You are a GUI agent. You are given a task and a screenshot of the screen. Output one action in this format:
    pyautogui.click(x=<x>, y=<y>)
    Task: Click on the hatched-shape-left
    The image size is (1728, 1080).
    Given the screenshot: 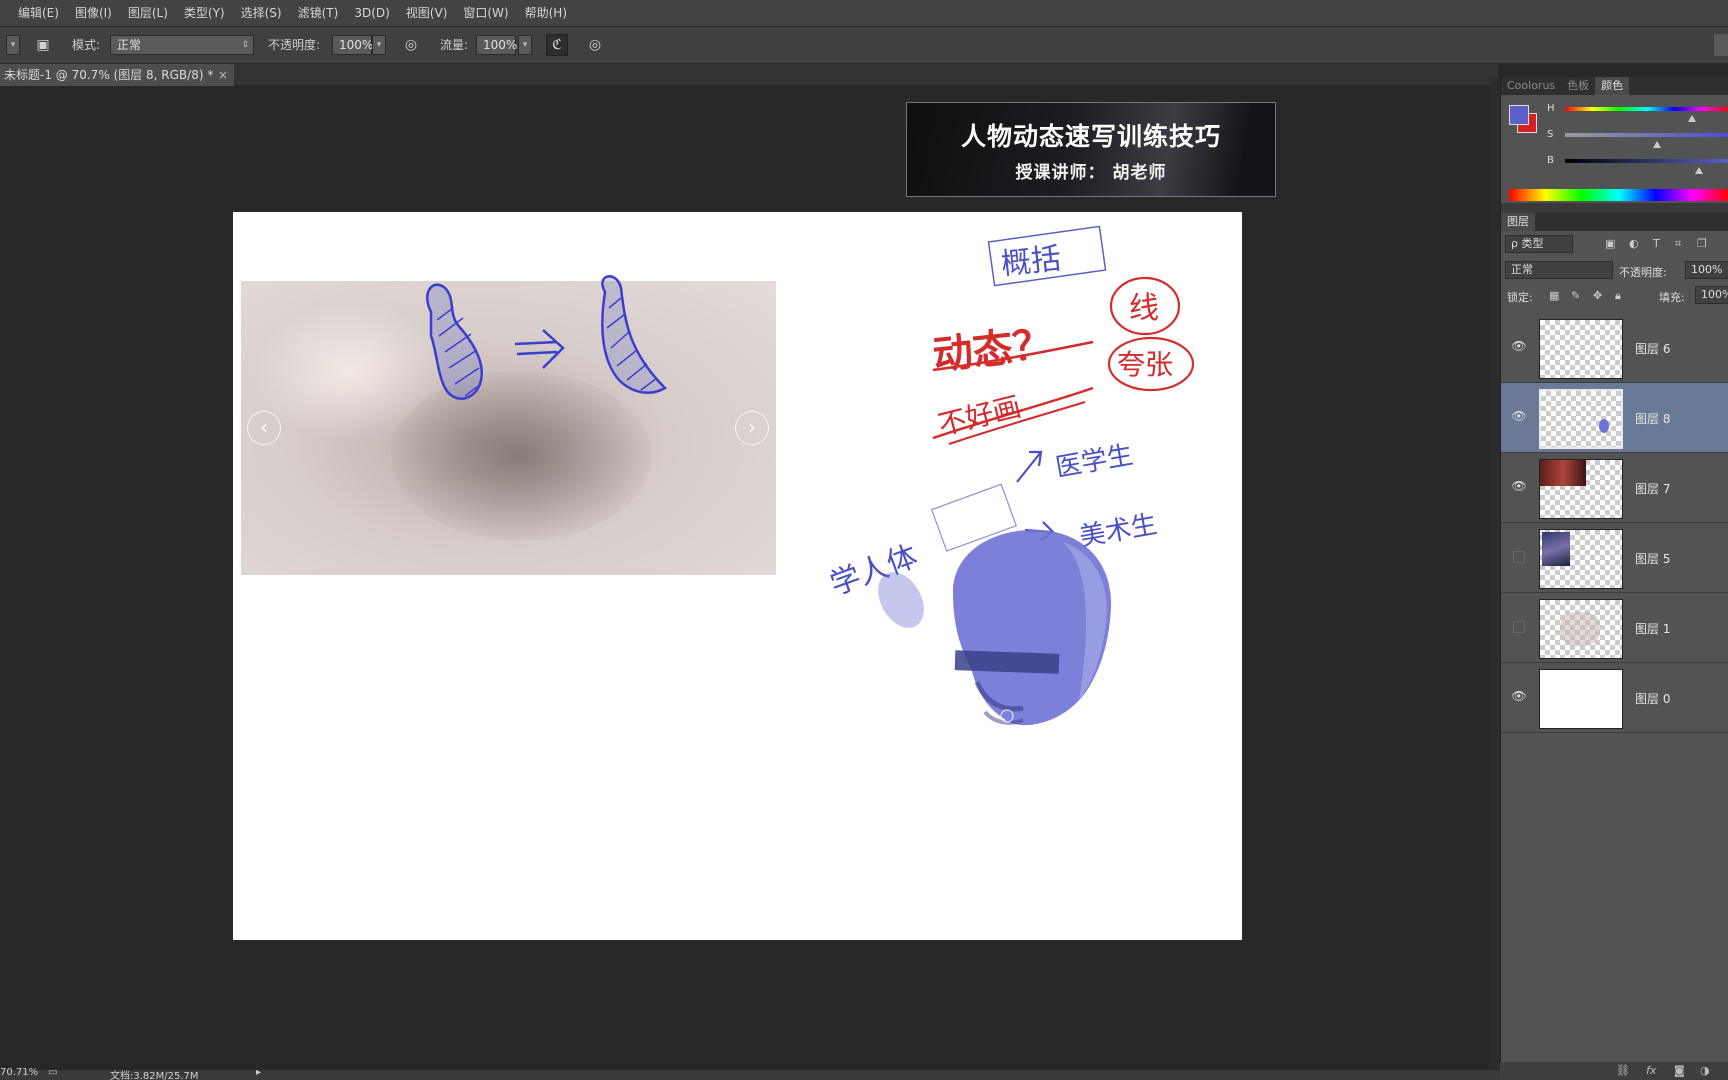 What is the action you would take?
    pyautogui.click(x=455, y=341)
    